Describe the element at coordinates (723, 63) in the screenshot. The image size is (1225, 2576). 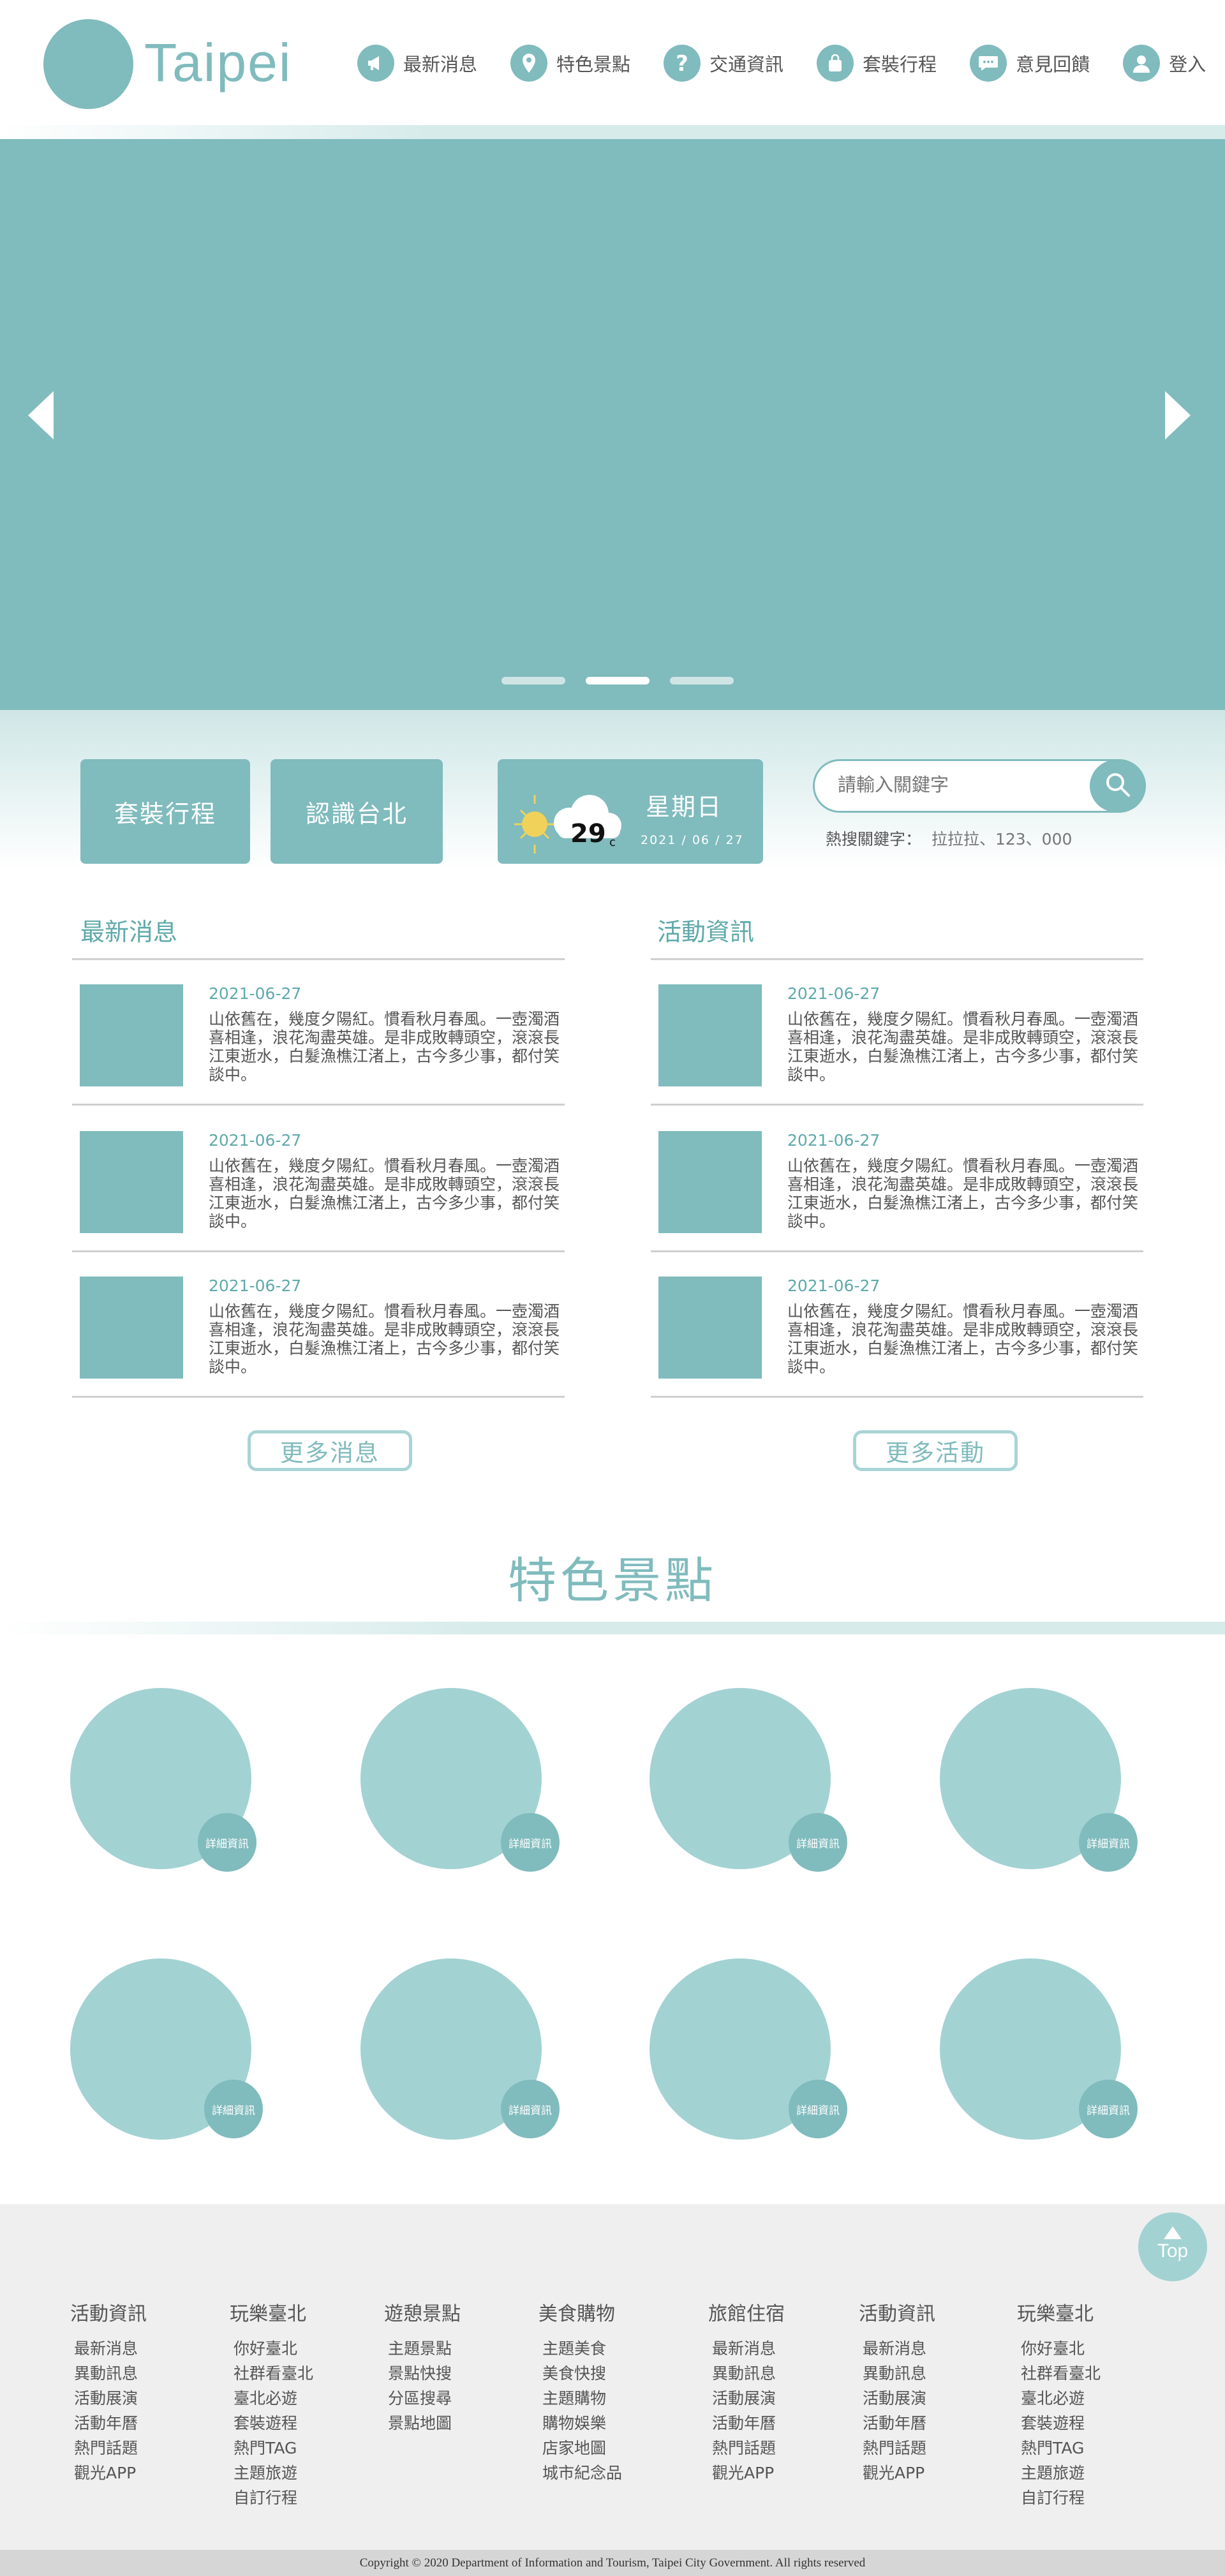
I see `nav-item-traffic: ? 交通資訊` at that location.